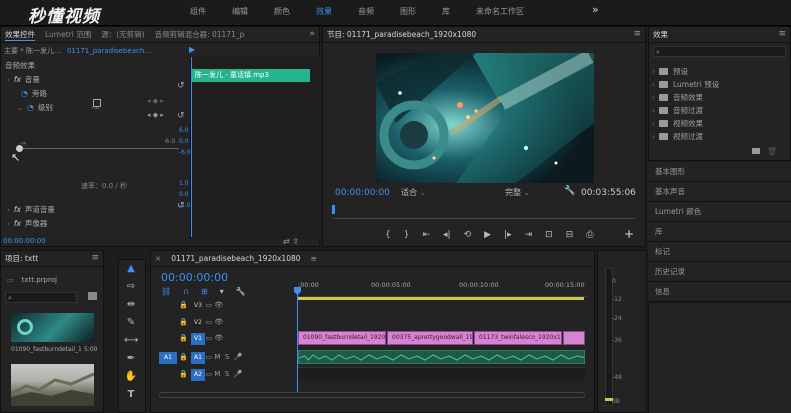 This screenshot has width=791, height=413. Describe the element at coordinates (166, 291) in the screenshot. I see `nest-icon: ⛓` at that location.